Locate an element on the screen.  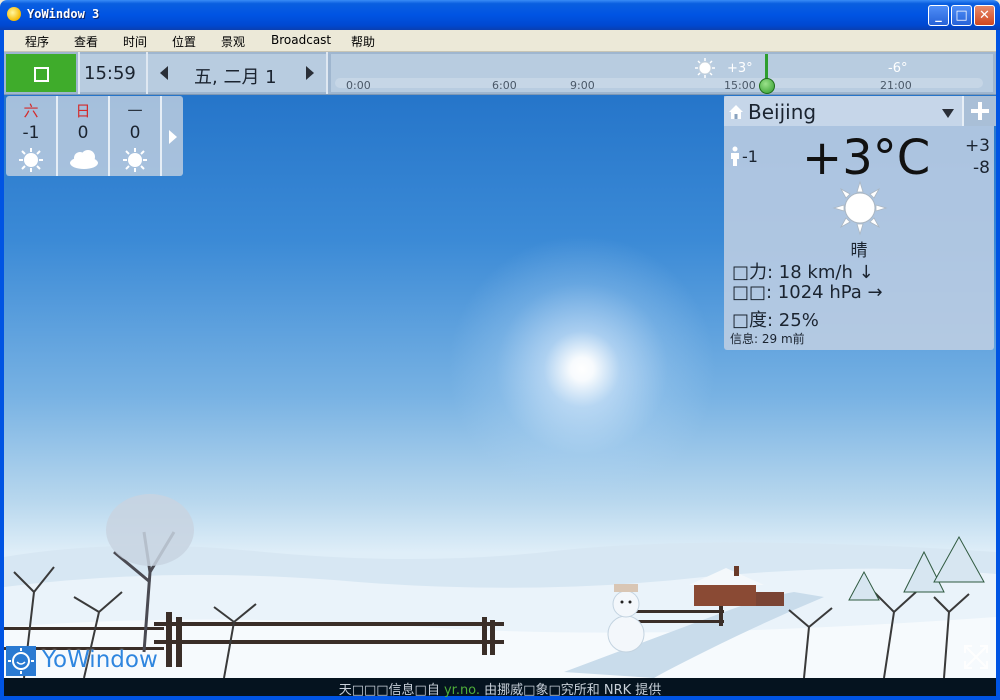
forecast-day: 日 0 is located at coordinates (83, 136).